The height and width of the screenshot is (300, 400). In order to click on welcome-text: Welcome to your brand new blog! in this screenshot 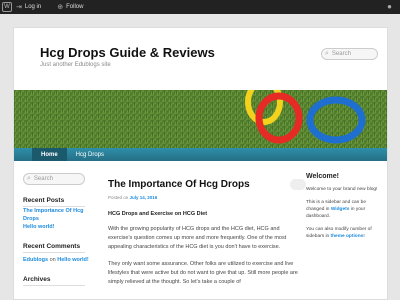, I will do `click(342, 189)`.